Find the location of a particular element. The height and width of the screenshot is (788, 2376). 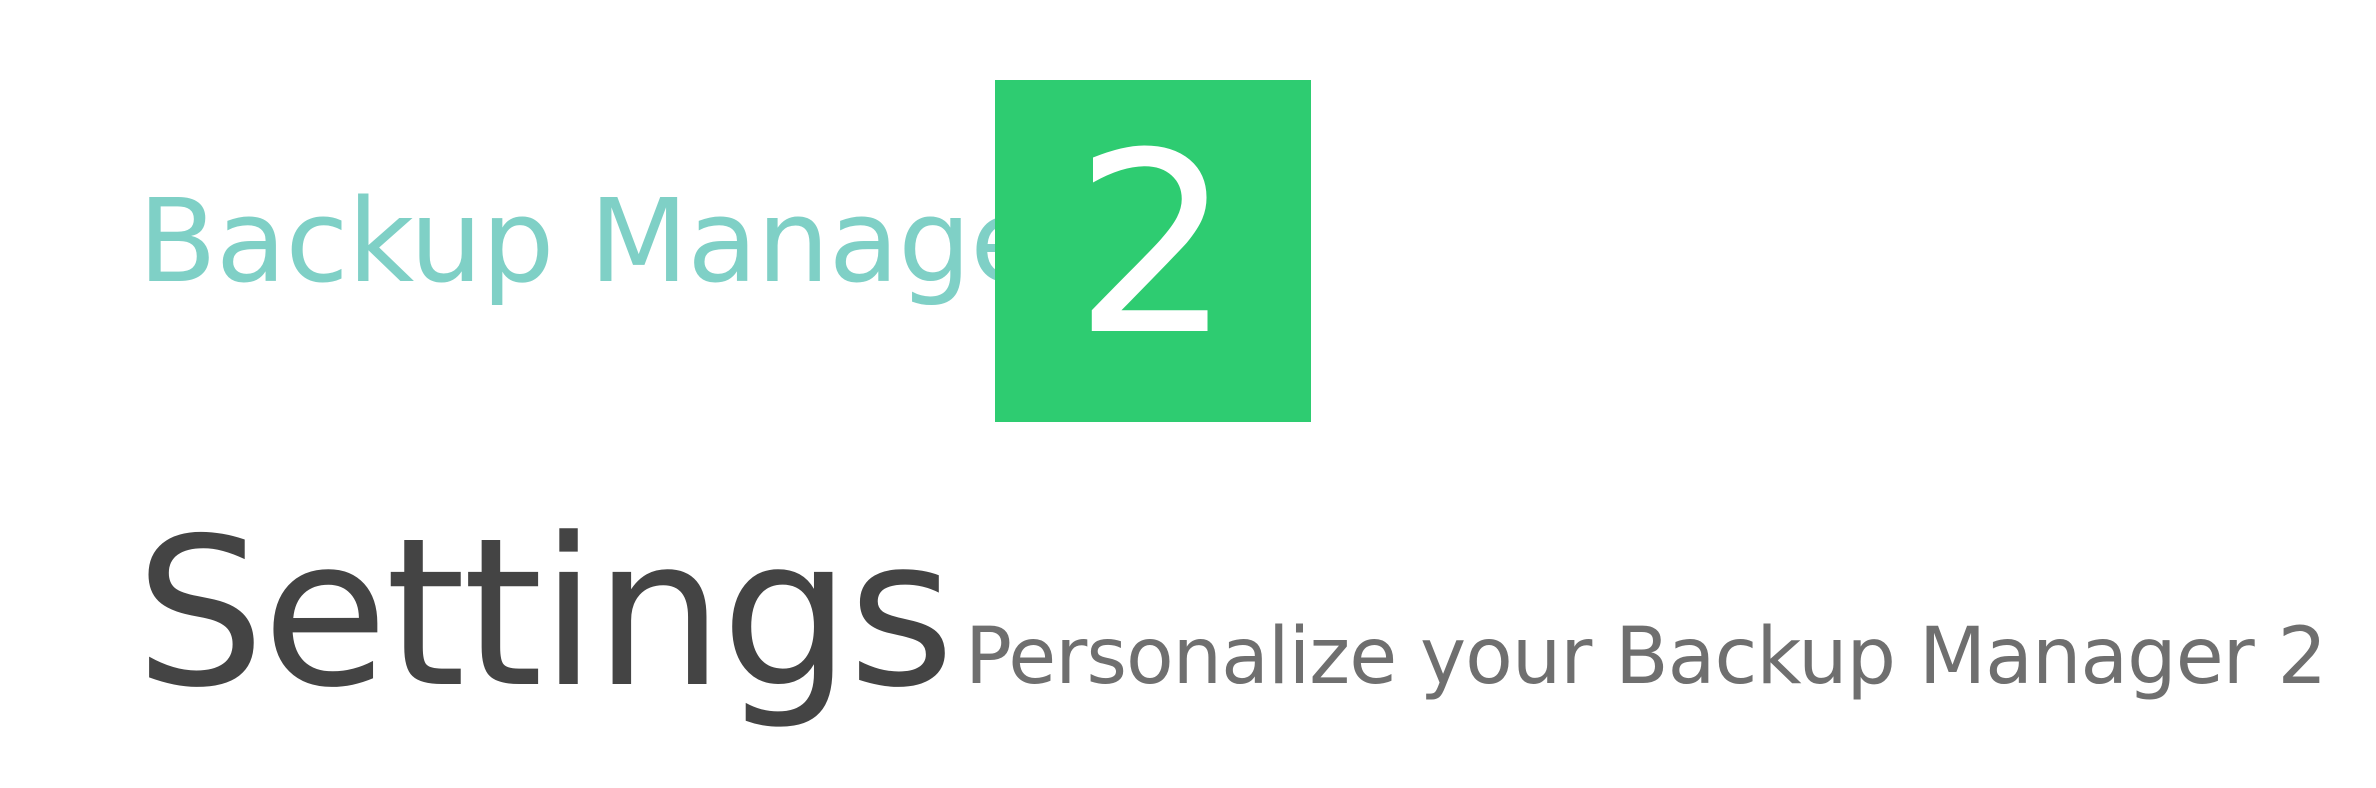

page-subtitle: Personalize your Backup Manager 2 is located at coordinates (1646, 657).